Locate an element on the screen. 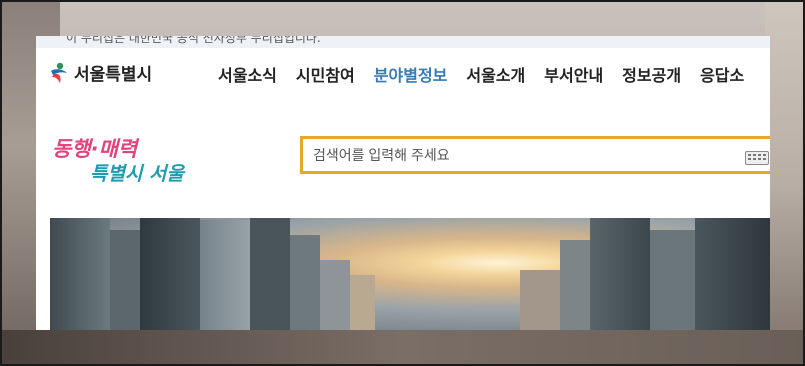  slogan-line1: 동행·매력 is located at coordinates (96, 149).